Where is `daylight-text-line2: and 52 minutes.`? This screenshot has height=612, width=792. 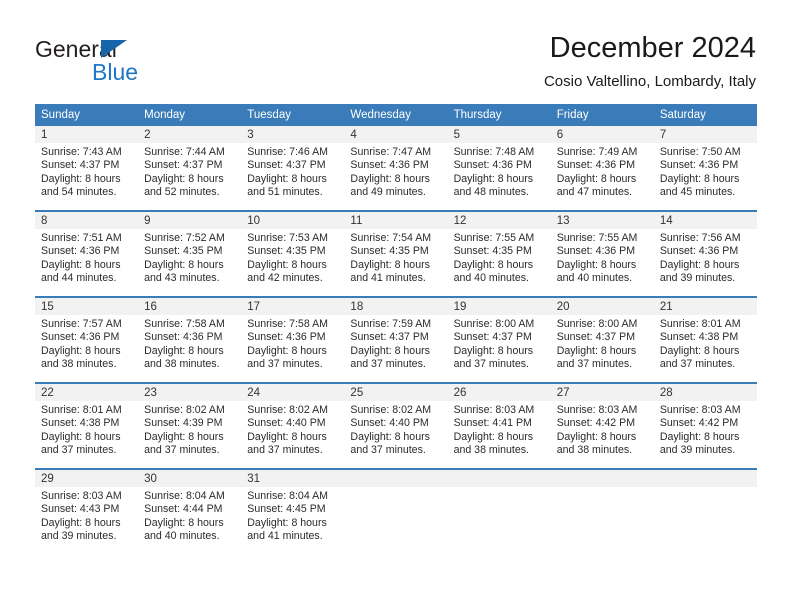 daylight-text-line2: and 52 minutes. is located at coordinates (182, 191).